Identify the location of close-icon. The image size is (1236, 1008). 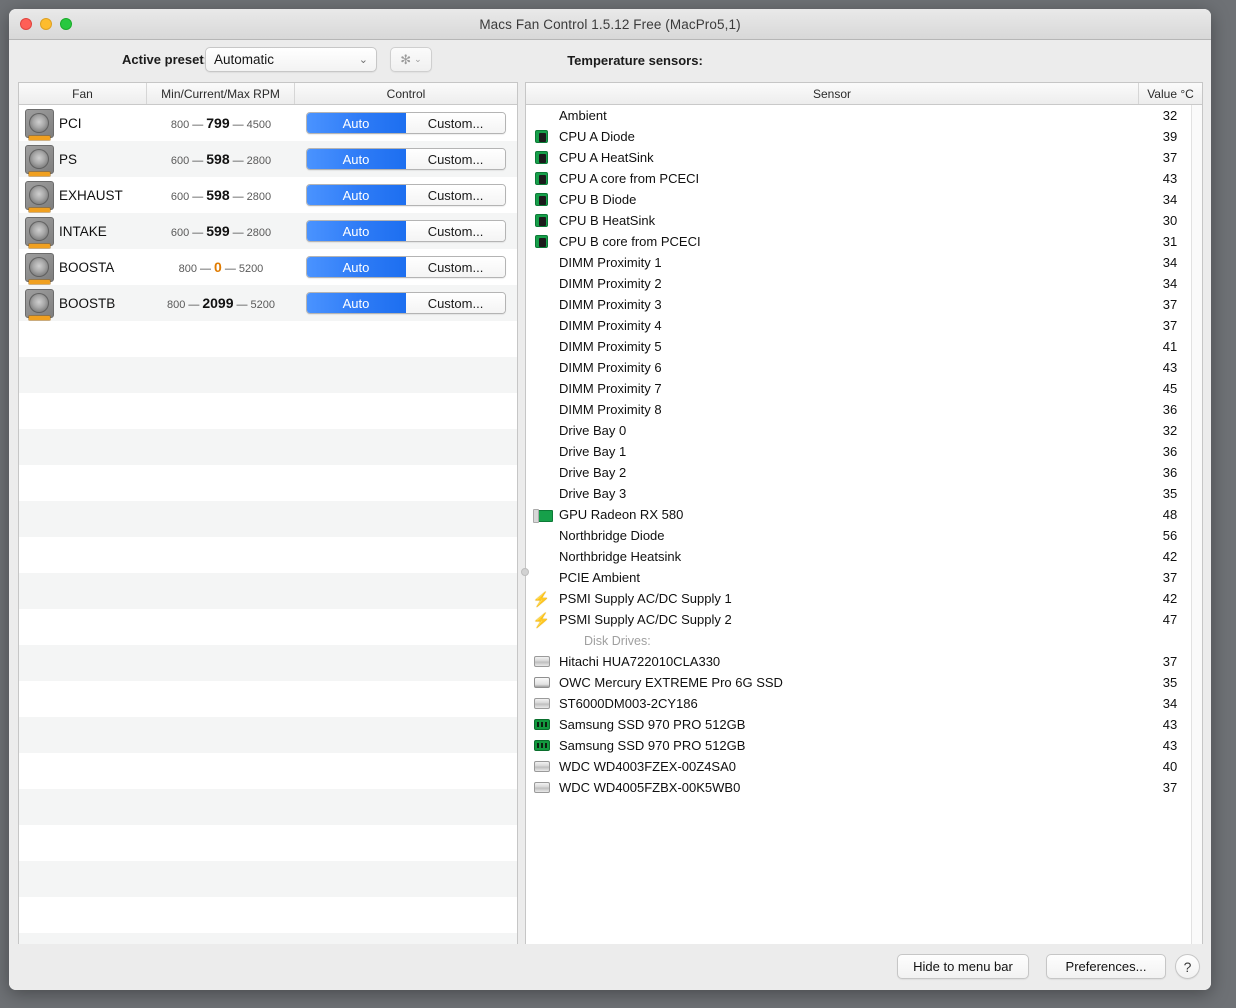
(26, 24).